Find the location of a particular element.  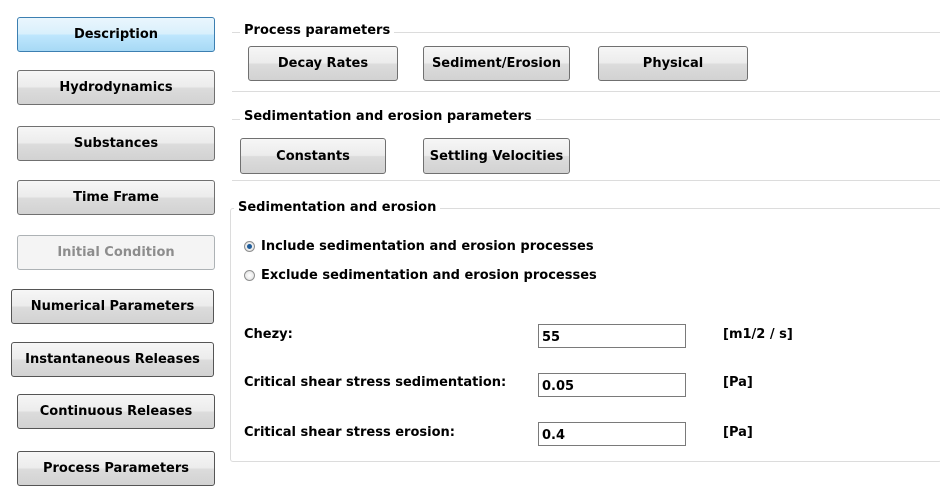

chezy-field is located at coordinates (612, 336).